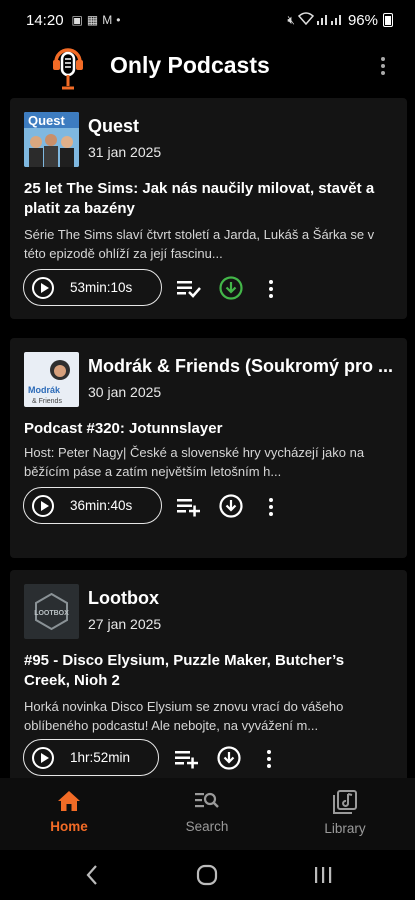 The height and width of the screenshot is (900, 415). Describe the element at coordinates (207, 800) in the screenshot. I see `search-list-icon` at that location.